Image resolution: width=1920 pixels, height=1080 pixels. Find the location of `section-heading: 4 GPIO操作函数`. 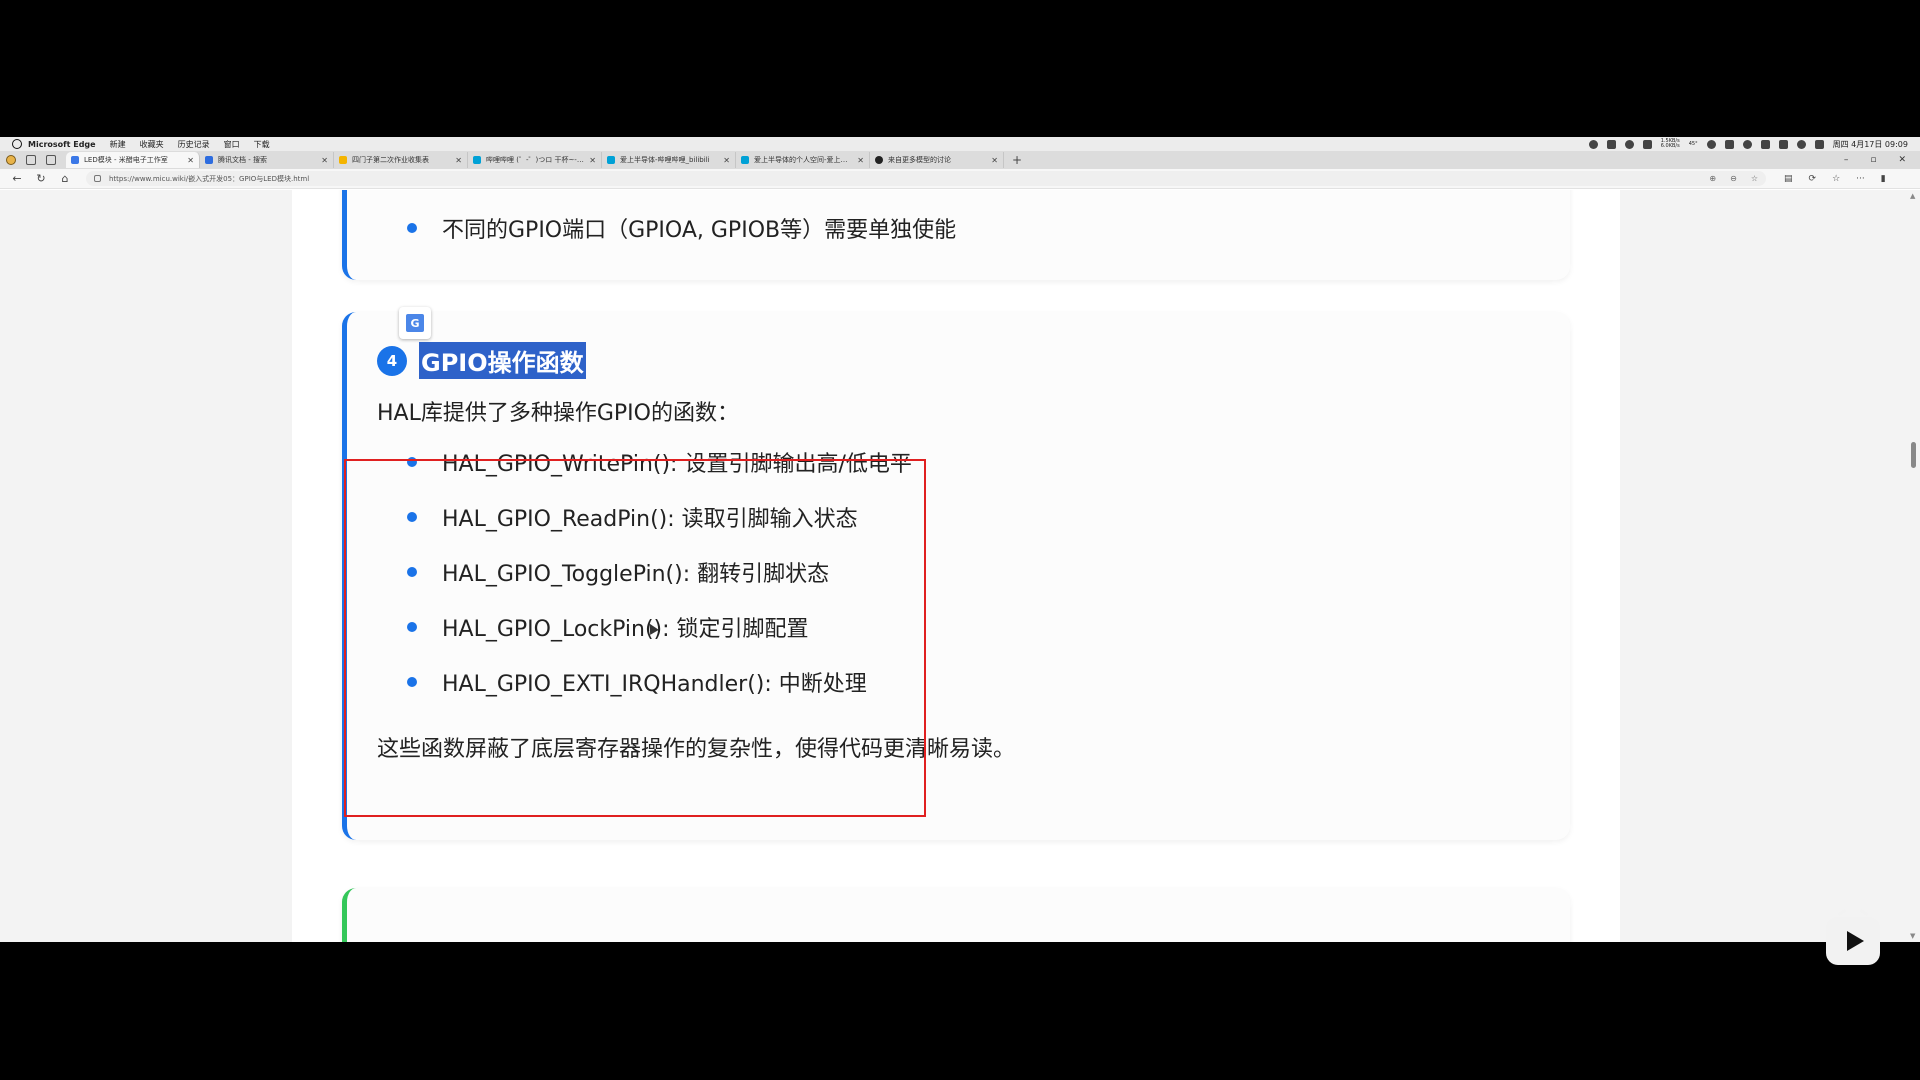

section-heading: 4 GPIO操作函数 is located at coordinates (481, 360).